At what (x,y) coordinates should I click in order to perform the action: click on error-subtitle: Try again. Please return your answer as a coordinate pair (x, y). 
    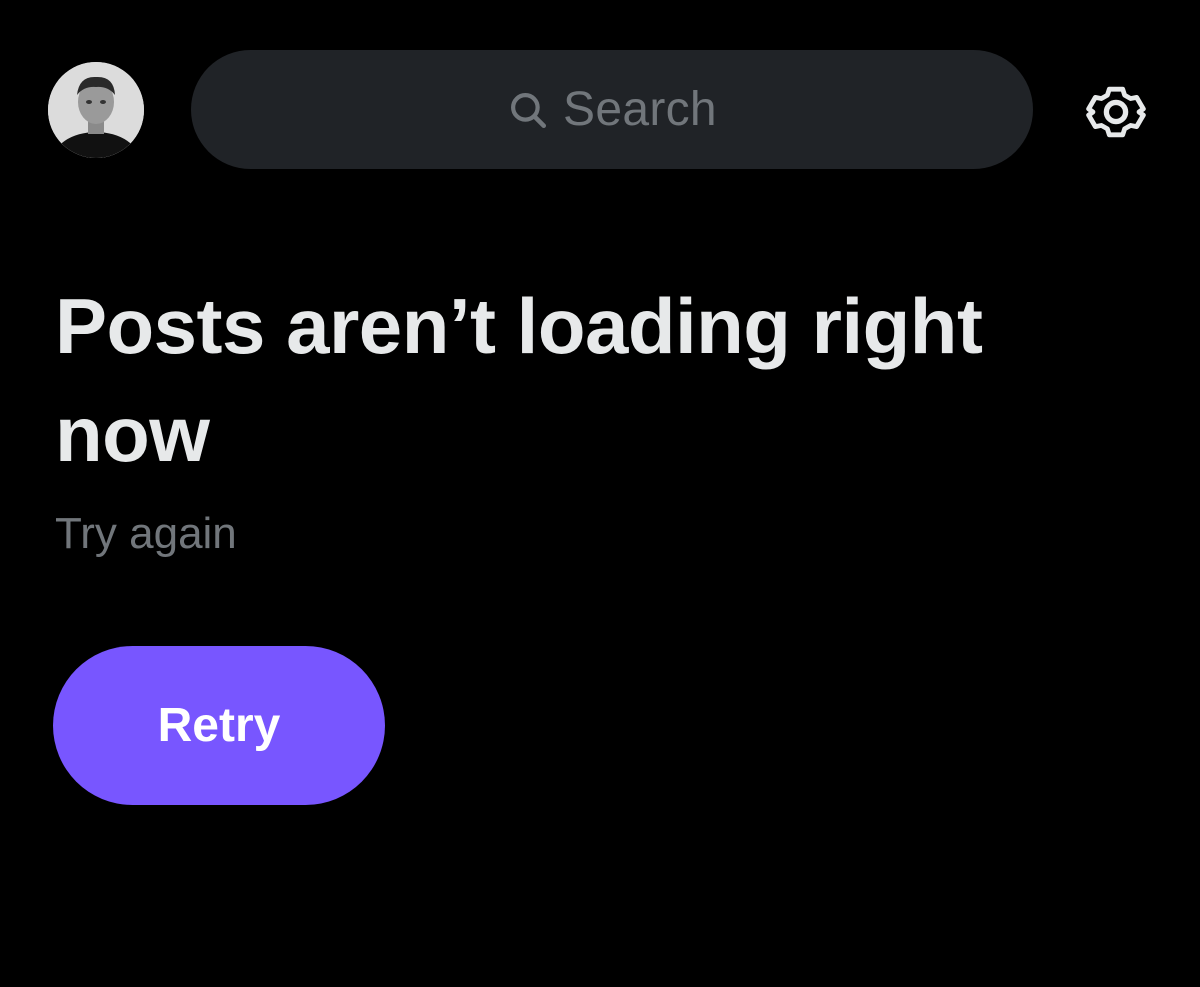
    Looking at the image, I should click on (146, 533).